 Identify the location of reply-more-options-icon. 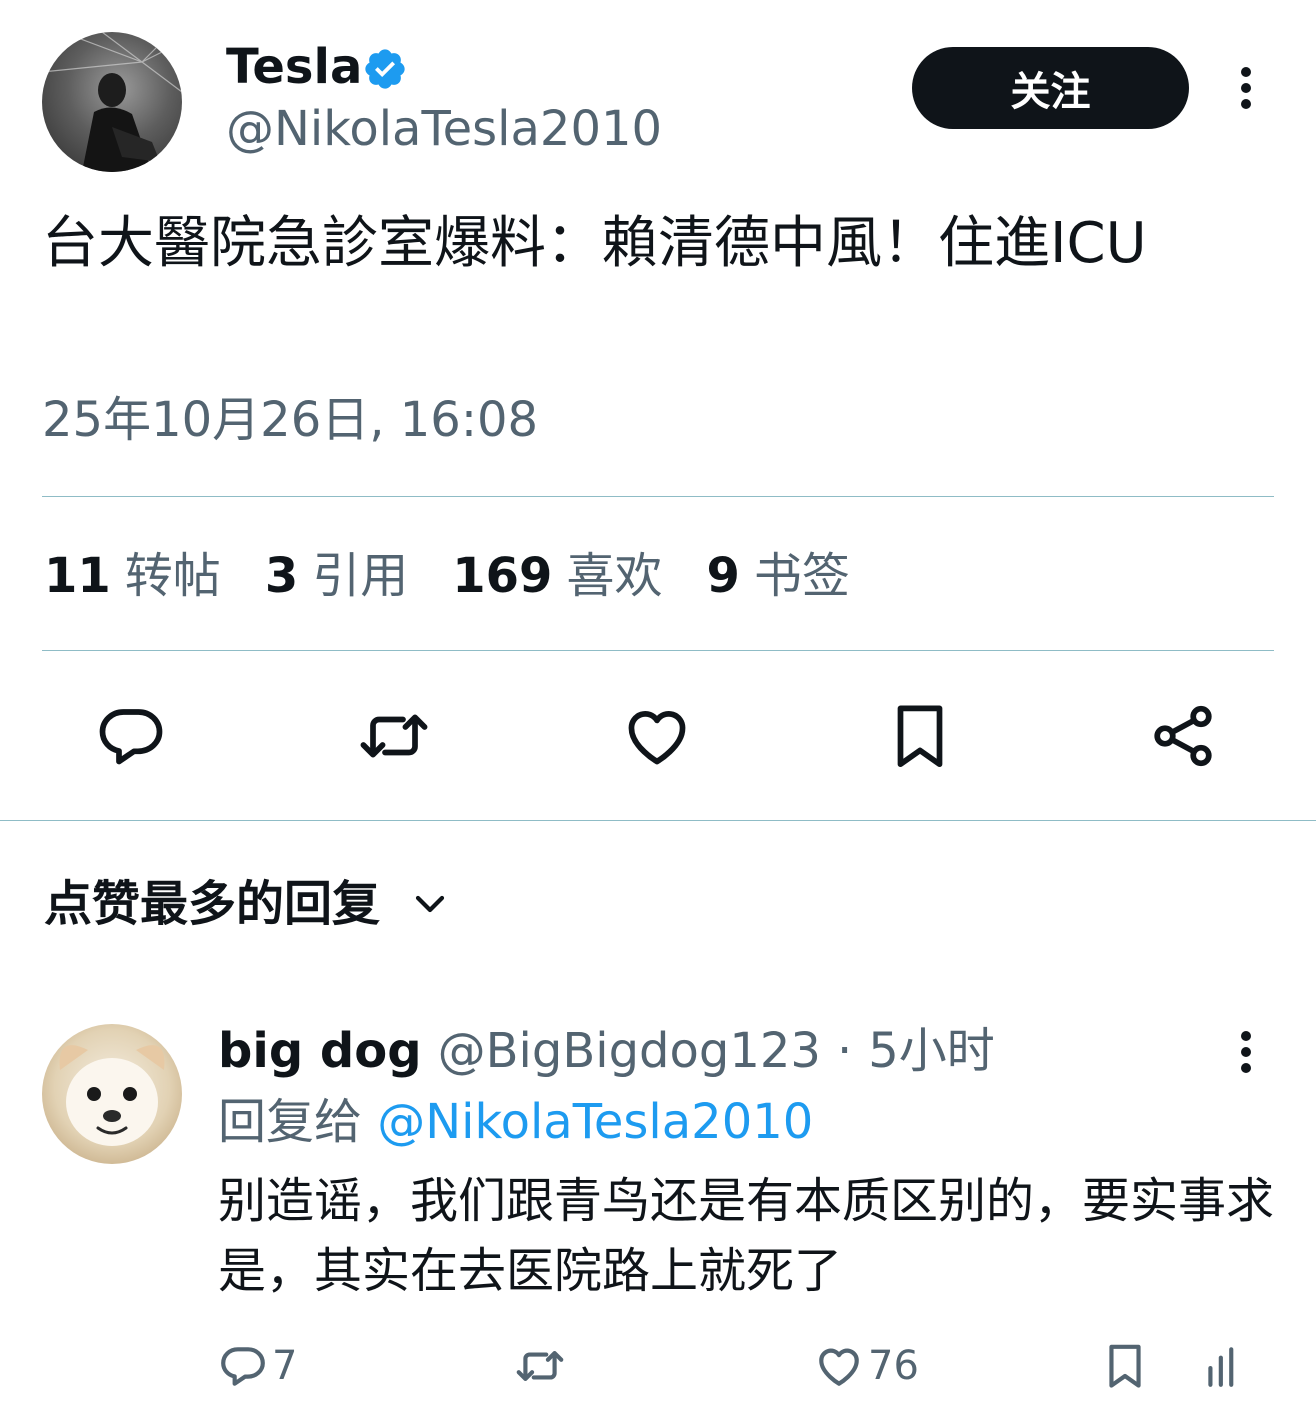
(1246, 1052).